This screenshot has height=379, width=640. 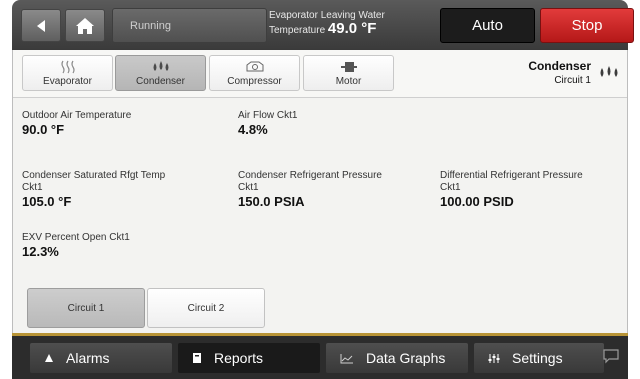 I want to click on nav-reports: Reports, so click(x=249, y=358).